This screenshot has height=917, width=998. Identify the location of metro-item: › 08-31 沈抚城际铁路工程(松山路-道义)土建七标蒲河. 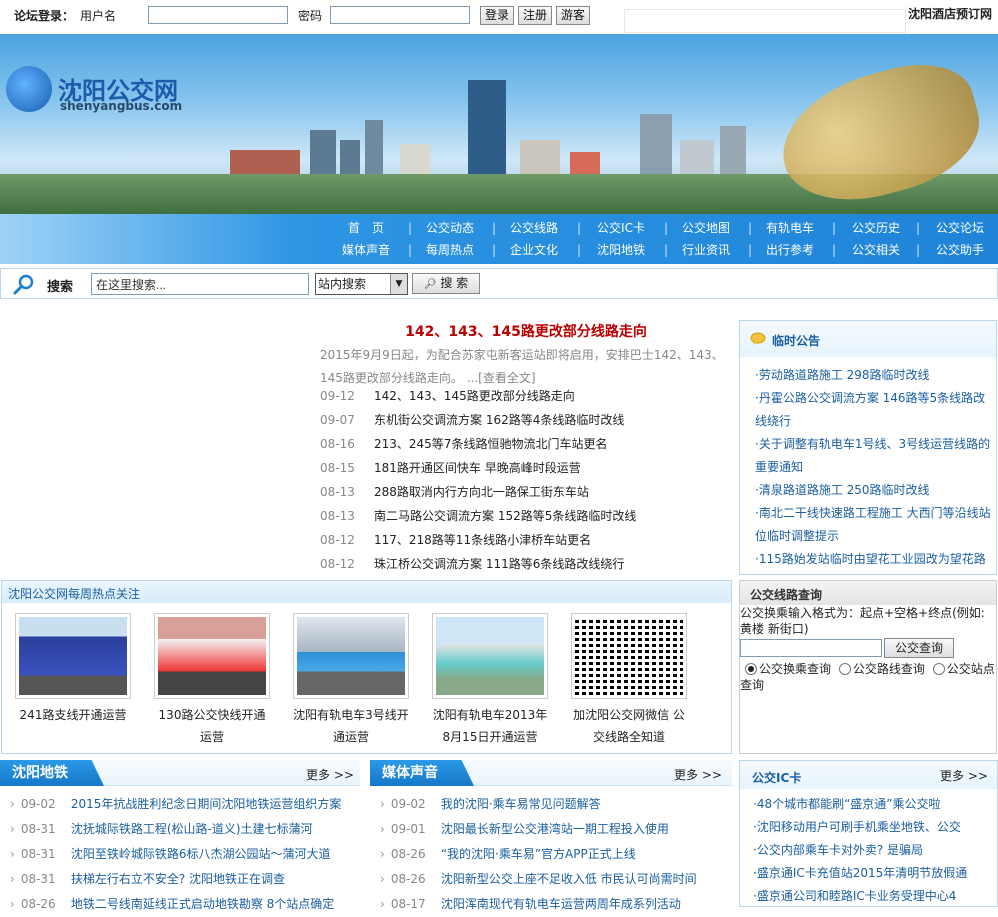
(161, 829).